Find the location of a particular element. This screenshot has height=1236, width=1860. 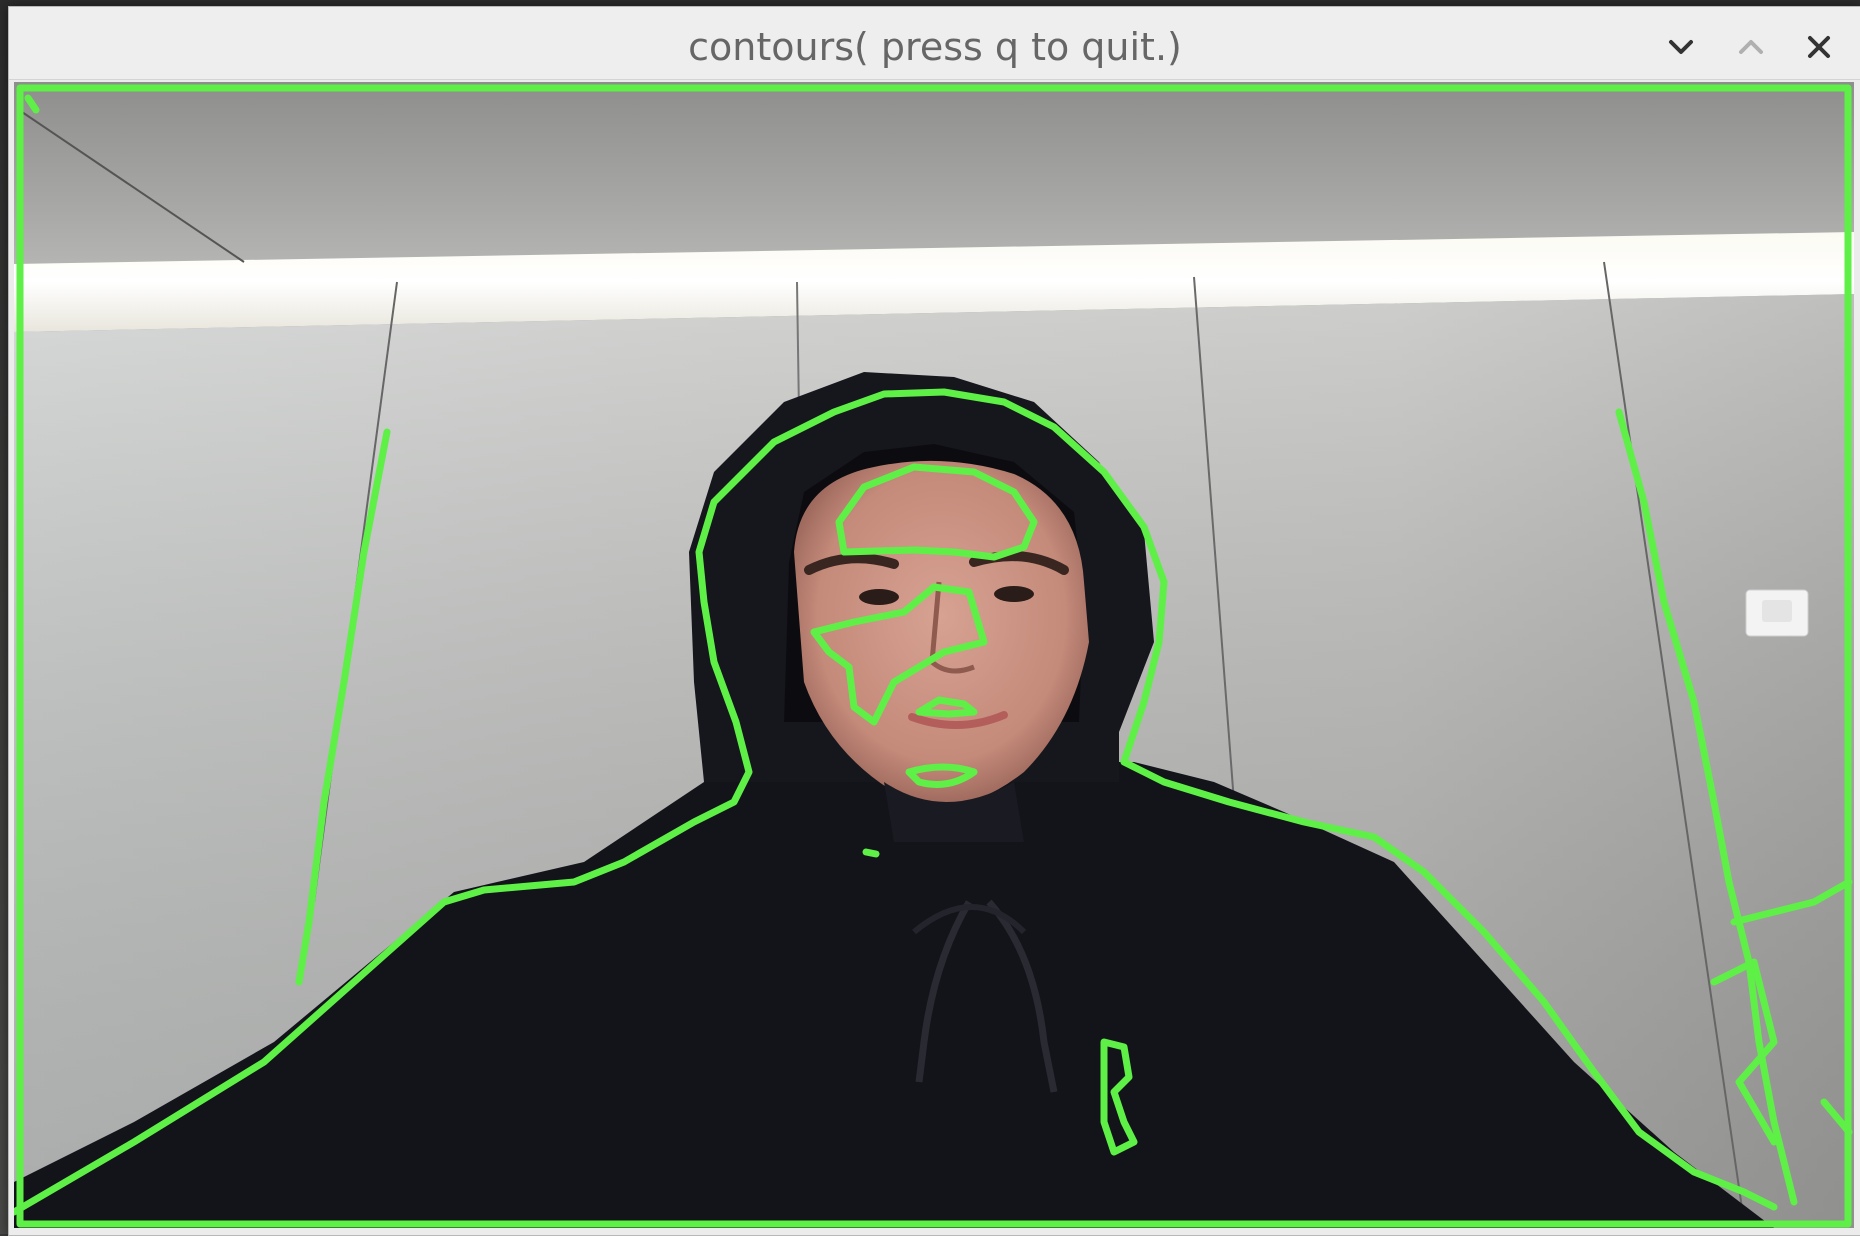

minimize-button is located at coordinates (1681, 47).